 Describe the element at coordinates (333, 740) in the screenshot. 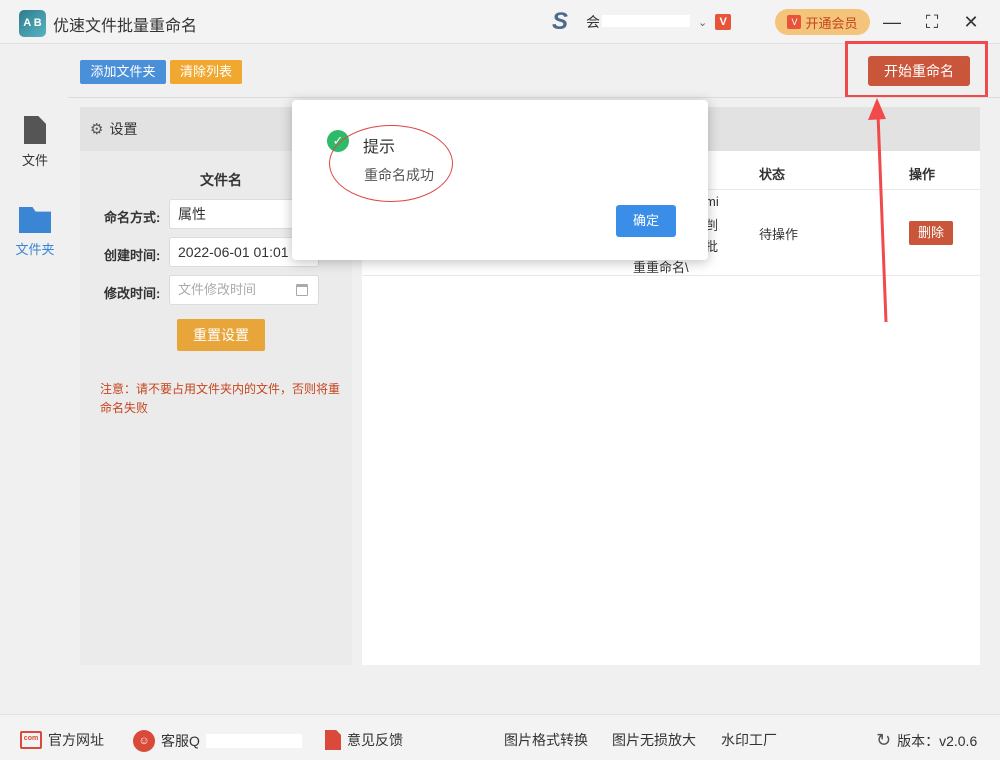

I see `feedback-icon` at that location.